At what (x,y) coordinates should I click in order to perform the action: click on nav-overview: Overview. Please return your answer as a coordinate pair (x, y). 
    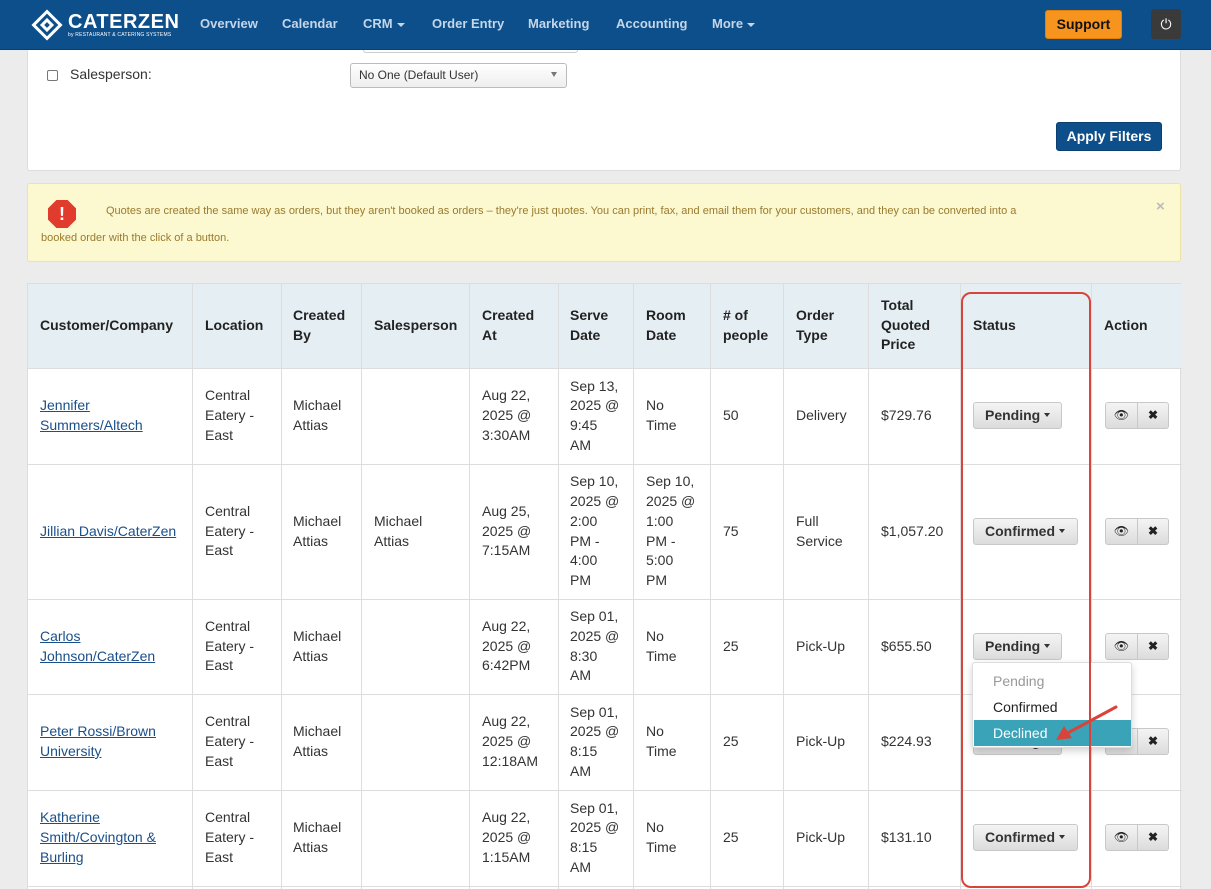
    Looking at the image, I should click on (229, 23).